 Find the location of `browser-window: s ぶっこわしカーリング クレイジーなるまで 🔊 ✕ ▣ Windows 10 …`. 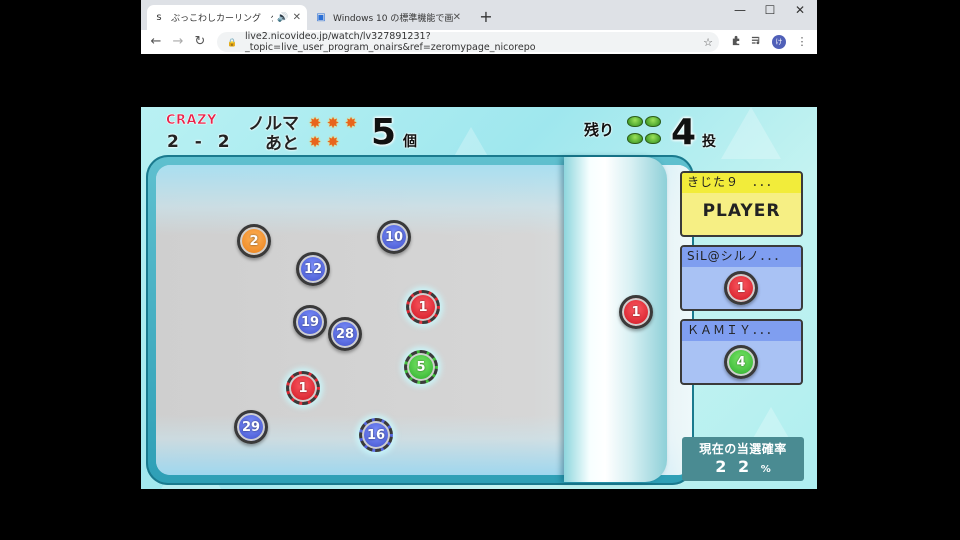

browser-window: s ぶっこわしカーリング クレイジーなるまで 🔊 ✕ ▣ Windows 10 … is located at coordinates (479, 27).